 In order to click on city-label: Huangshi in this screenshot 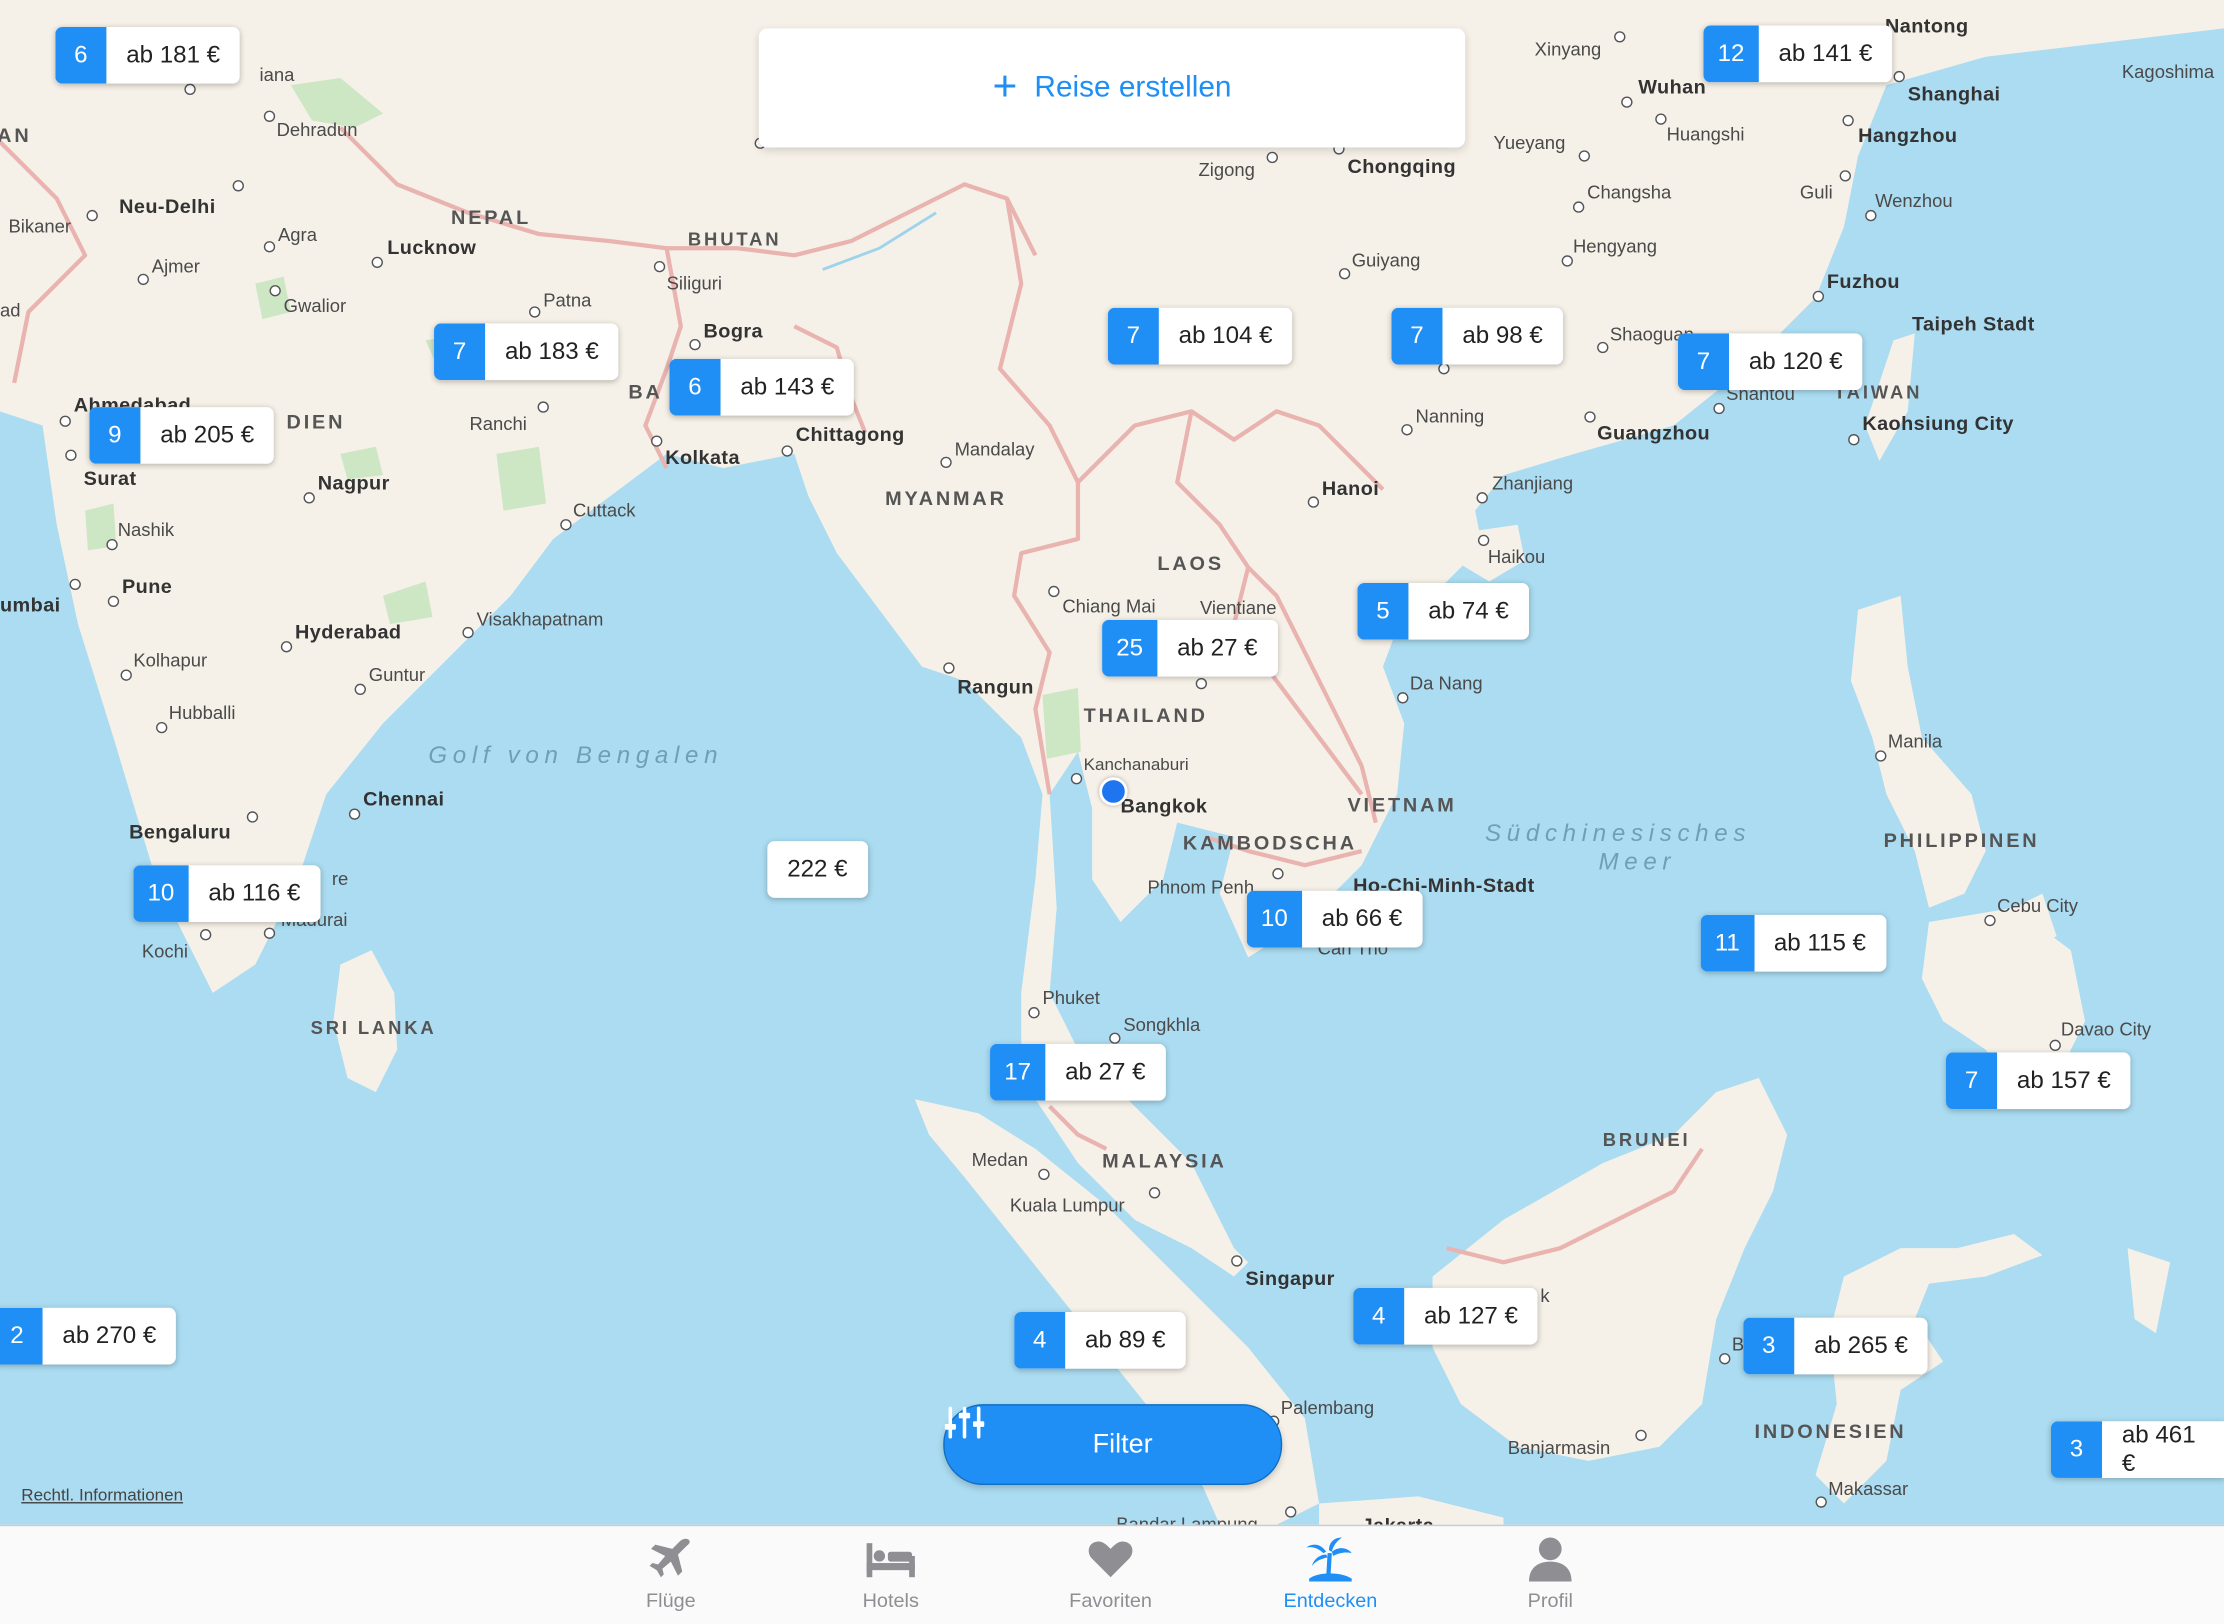, I will do `click(1705, 134)`.